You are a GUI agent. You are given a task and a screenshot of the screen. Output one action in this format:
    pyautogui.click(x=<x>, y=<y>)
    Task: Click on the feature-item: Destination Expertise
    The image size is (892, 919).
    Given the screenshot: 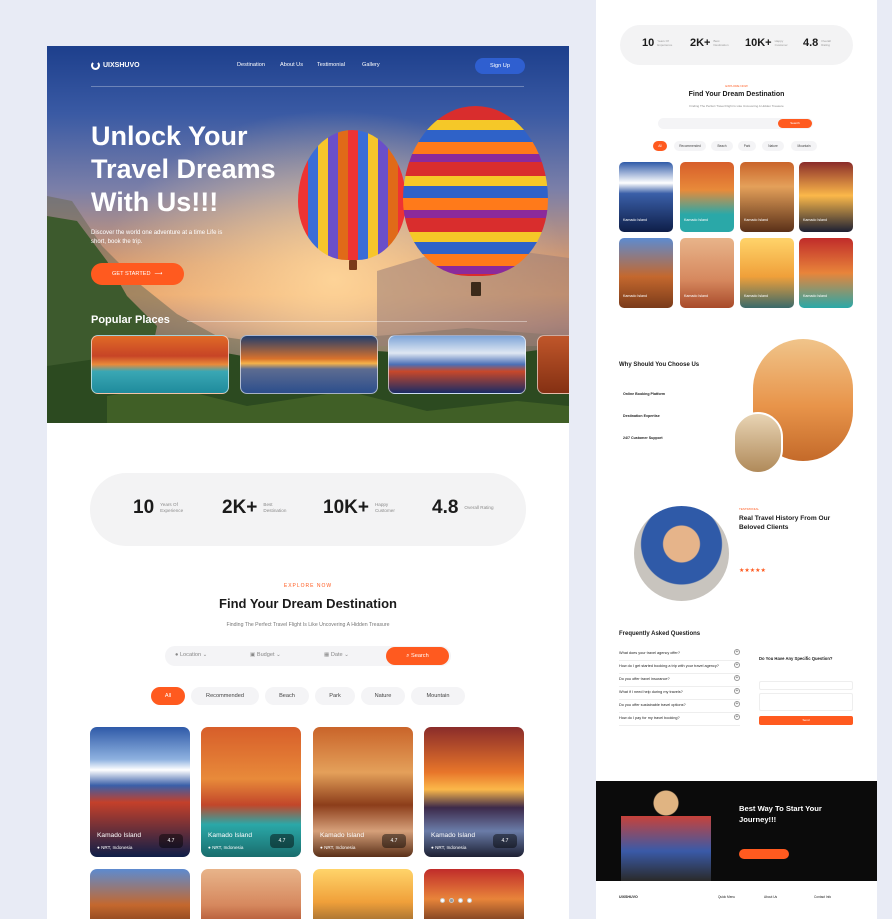 What is the action you would take?
    pyautogui.click(x=641, y=416)
    